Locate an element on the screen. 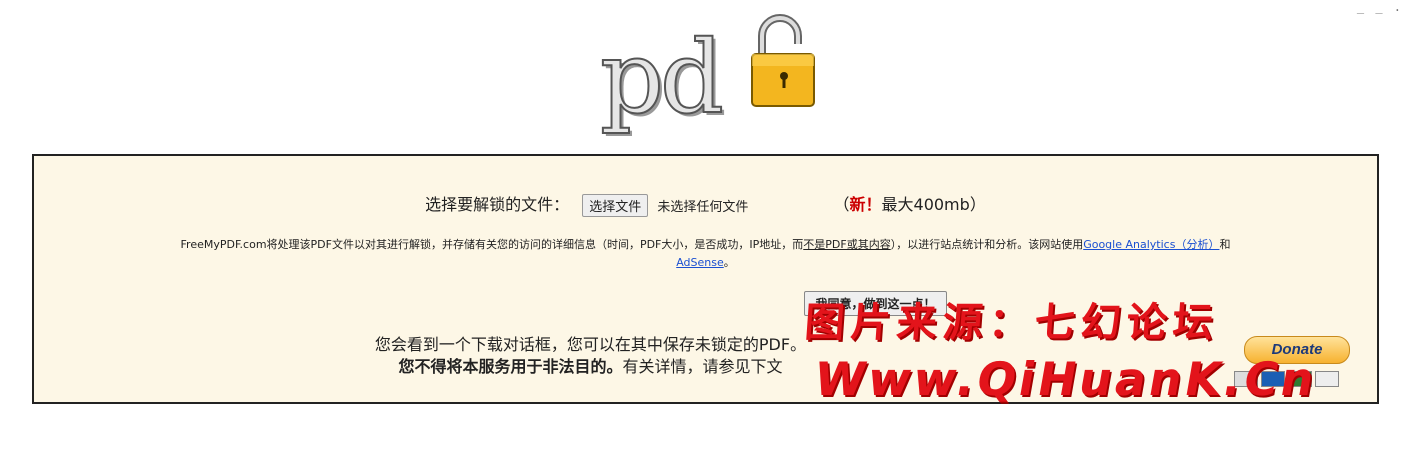 Image resolution: width=1411 pixels, height=465 pixels. legal-warning: 您不得将本服务用于非法目的。 is located at coordinates (510, 366).